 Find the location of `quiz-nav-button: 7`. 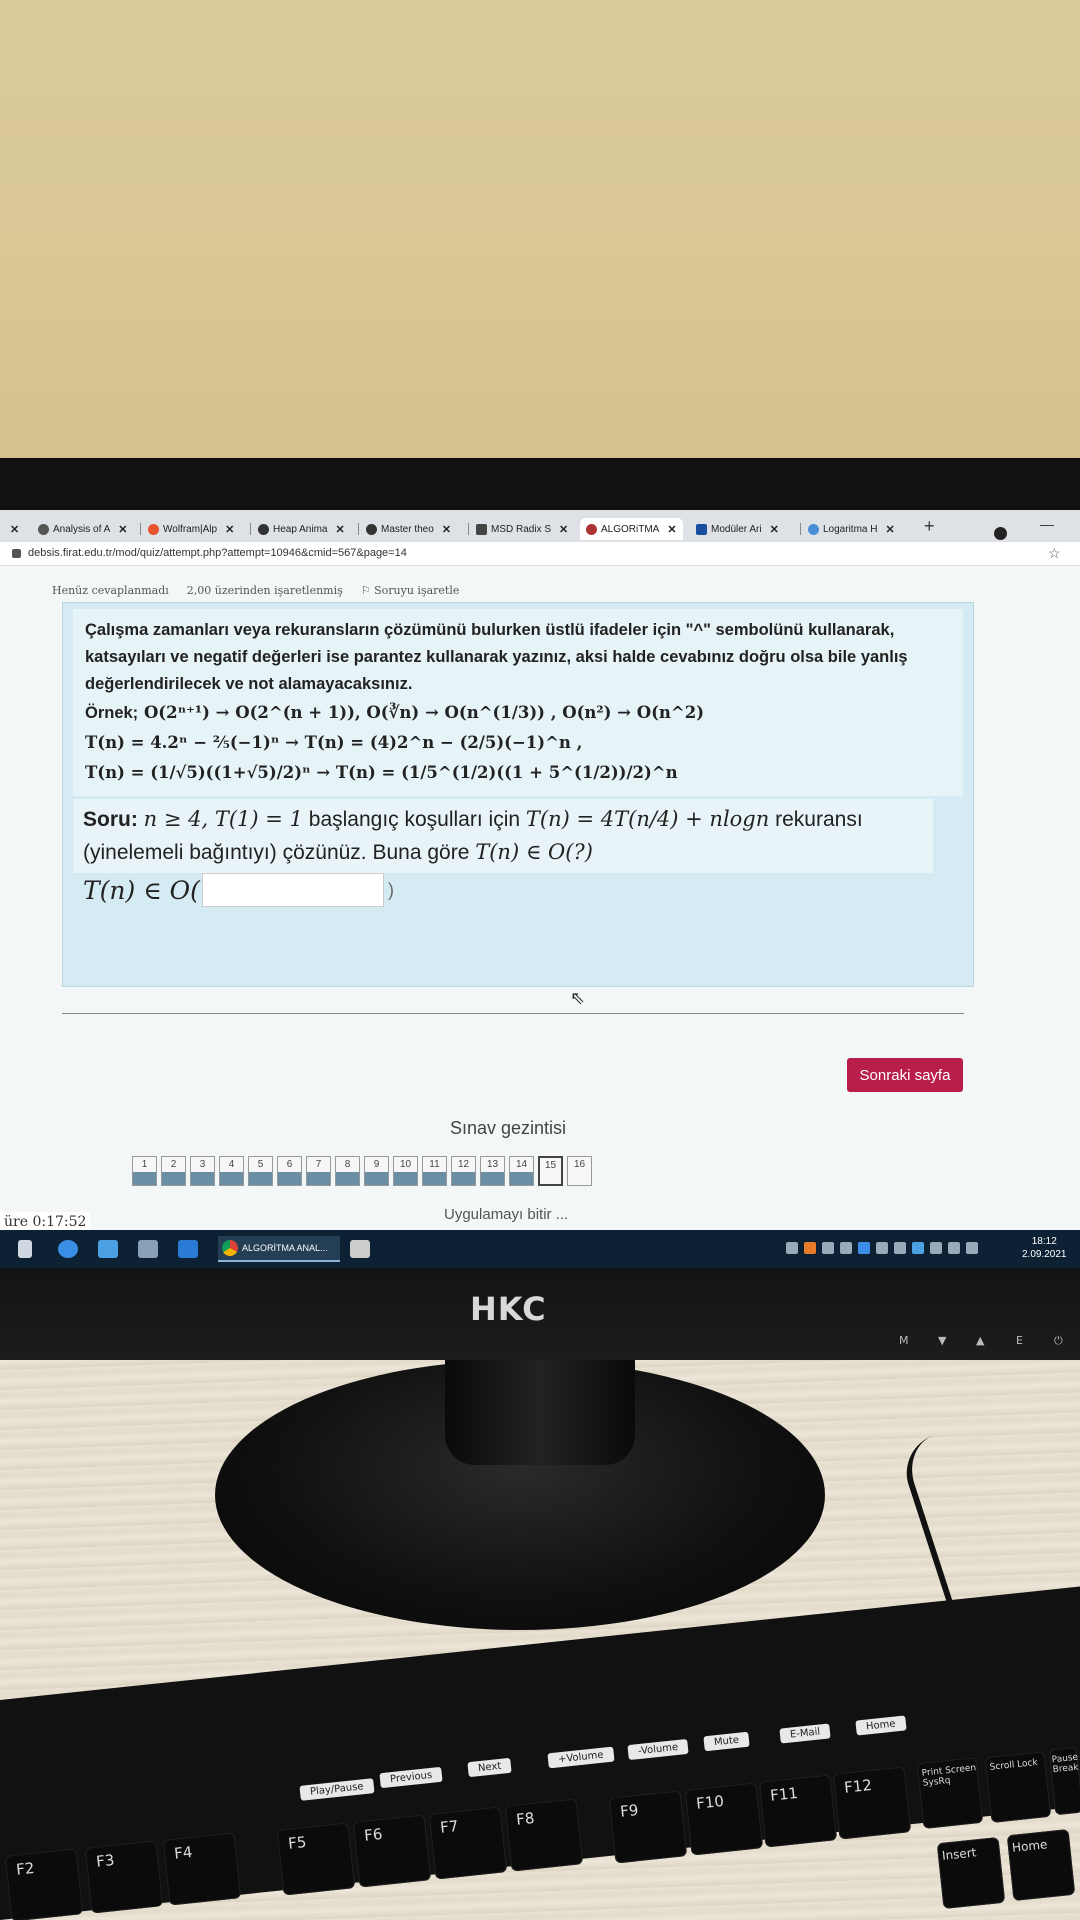

quiz-nav-button: 7 is located at coordinates (318, 1171).